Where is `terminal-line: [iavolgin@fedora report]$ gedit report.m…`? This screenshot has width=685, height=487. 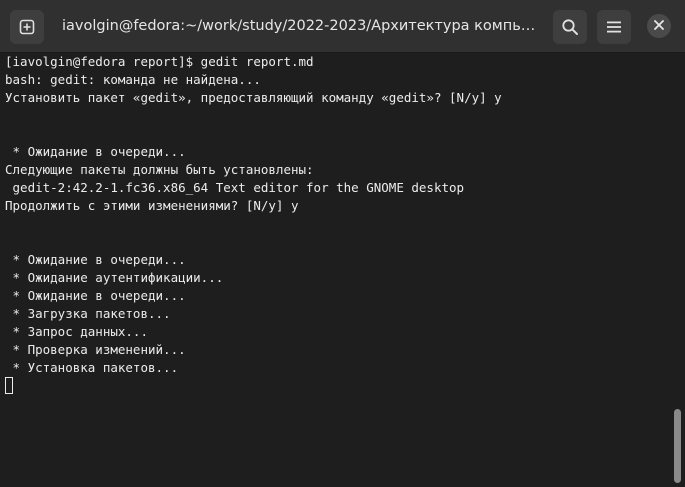 terminal-line: [iavolgin@fedora report]$ gedit report.m… is located at coordinates (159, 61).